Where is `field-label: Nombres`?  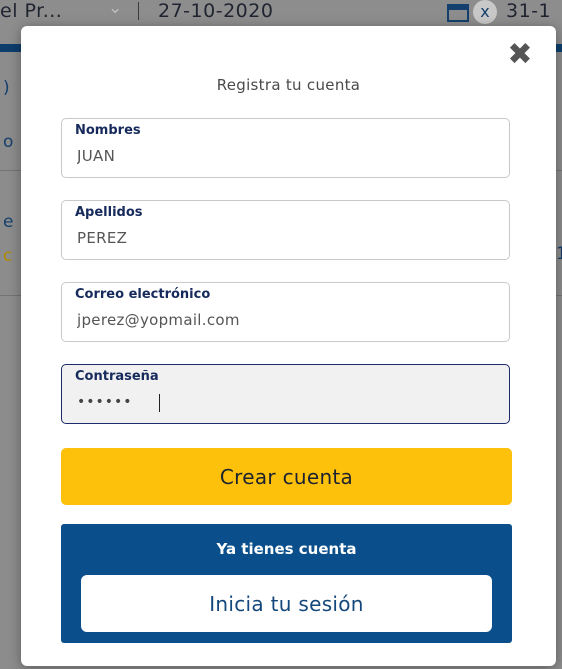
field-label: Nombres is located at coordinates (108, 130).